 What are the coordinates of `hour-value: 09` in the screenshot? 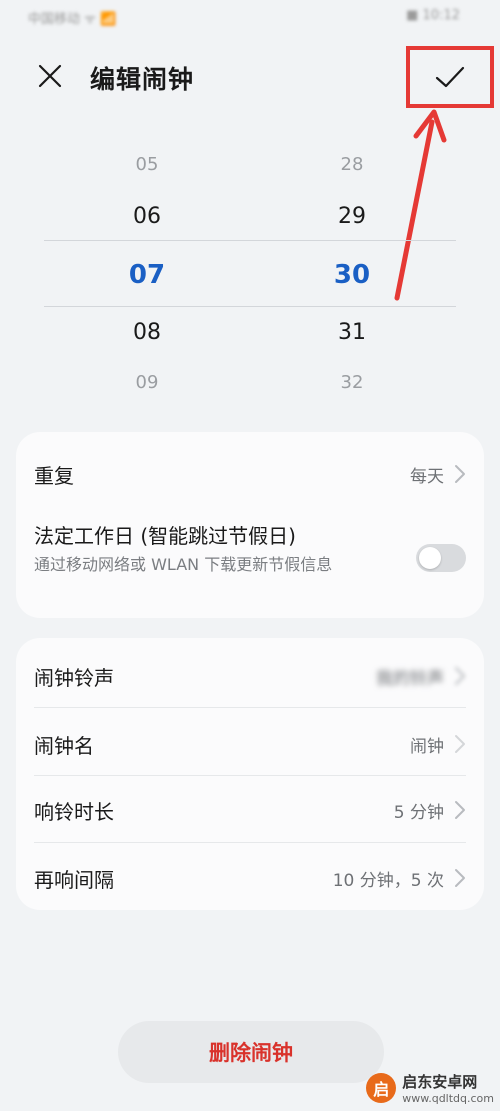 It's located at (147, 382).